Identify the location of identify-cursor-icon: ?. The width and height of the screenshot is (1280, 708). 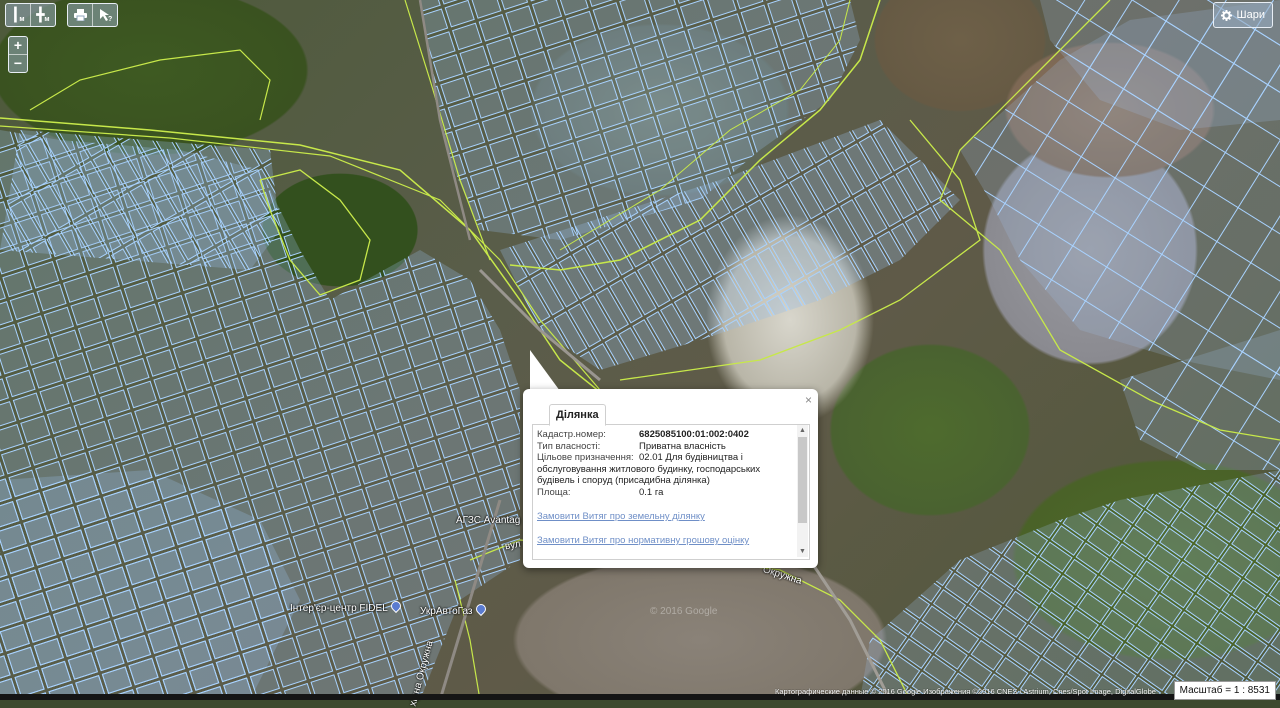
(105, 15).